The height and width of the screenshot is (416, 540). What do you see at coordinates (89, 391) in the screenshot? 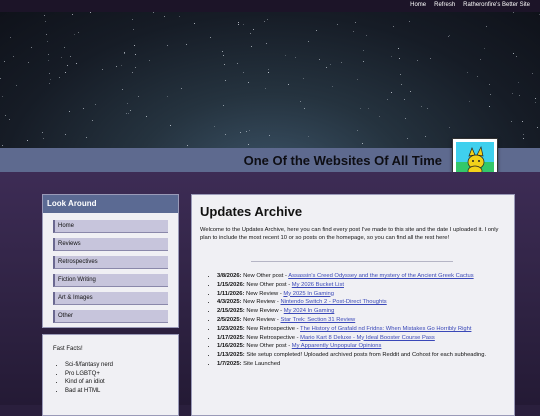
I see `fact-item: Bad at HTML` at bounding box center [89, 391].